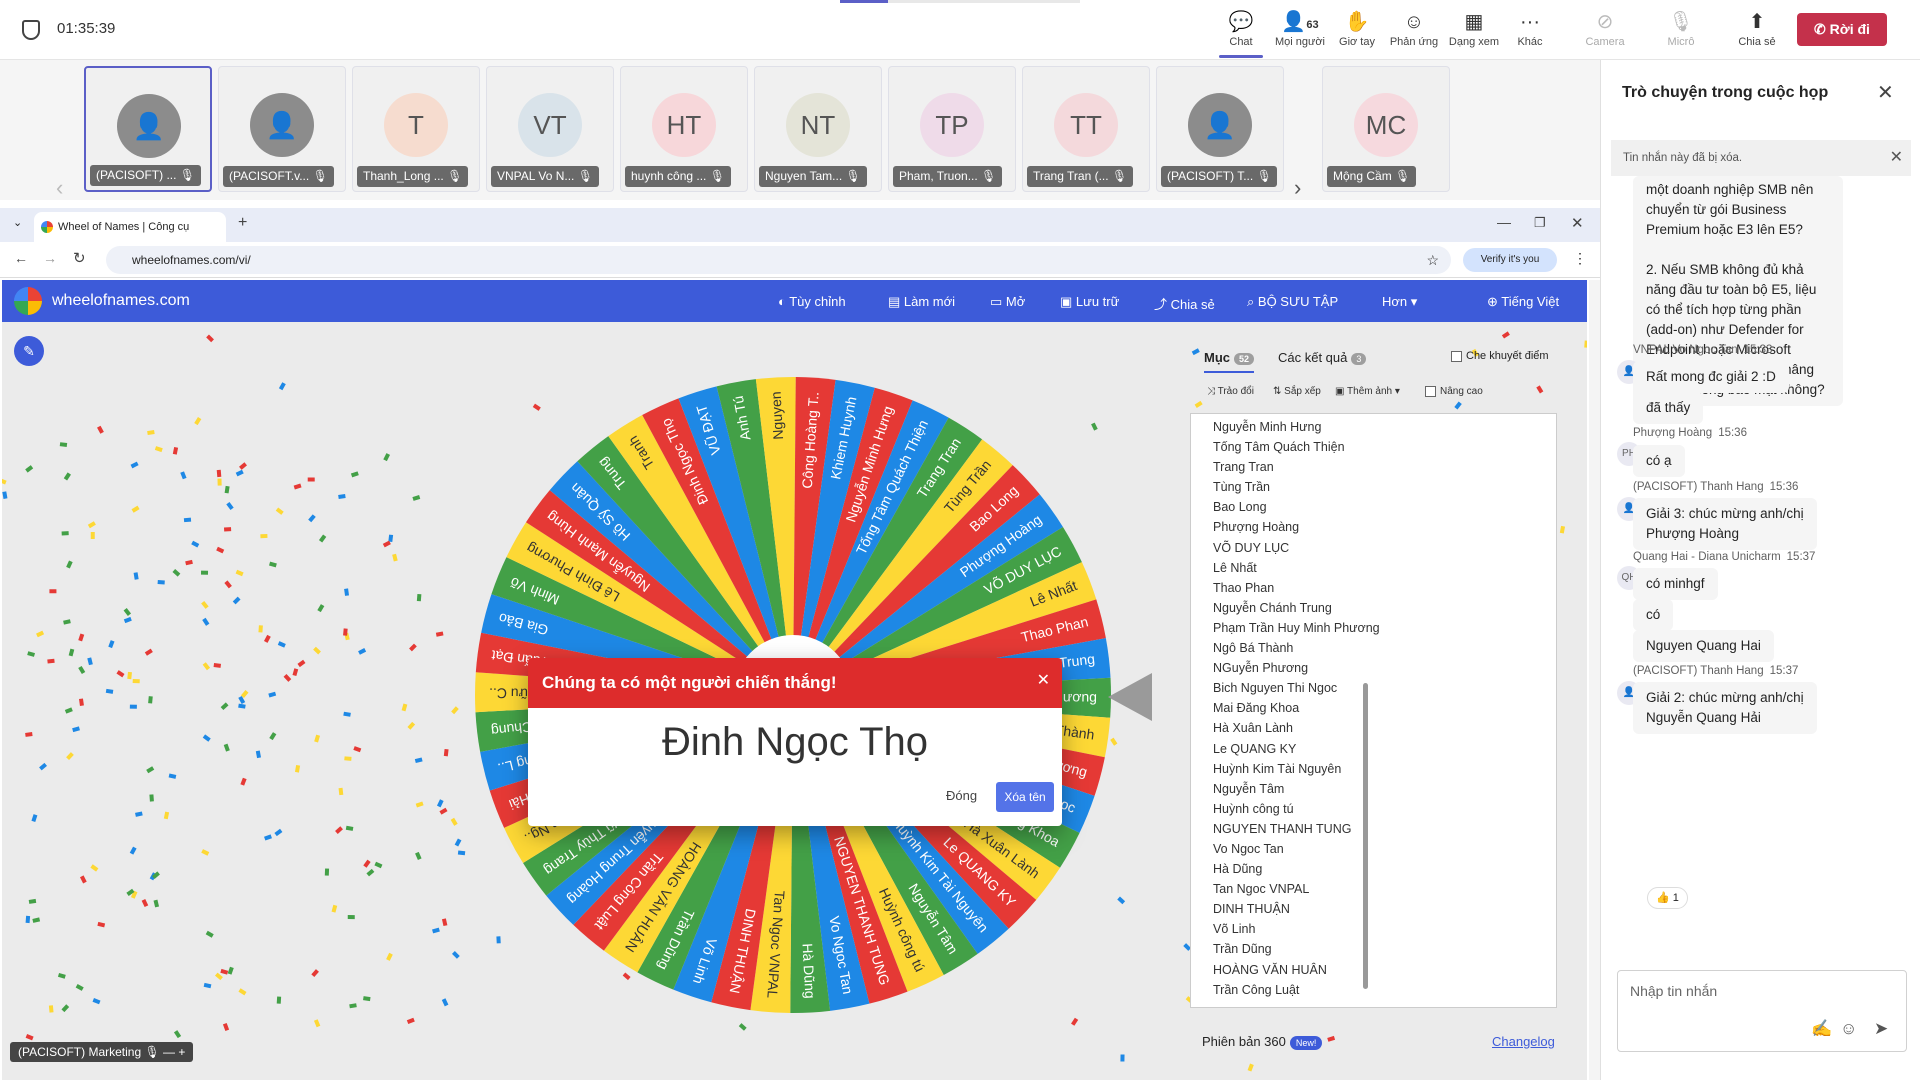 This screenshot has height=1080, width=1920. What do you see at coordinates (1842, 29) in the screenshot?
I see `leave-button: ✆ Rời đi` at bounding box center [1842, 29].